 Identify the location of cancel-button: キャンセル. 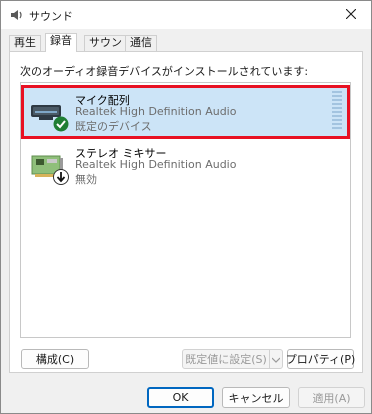
(256, 397).